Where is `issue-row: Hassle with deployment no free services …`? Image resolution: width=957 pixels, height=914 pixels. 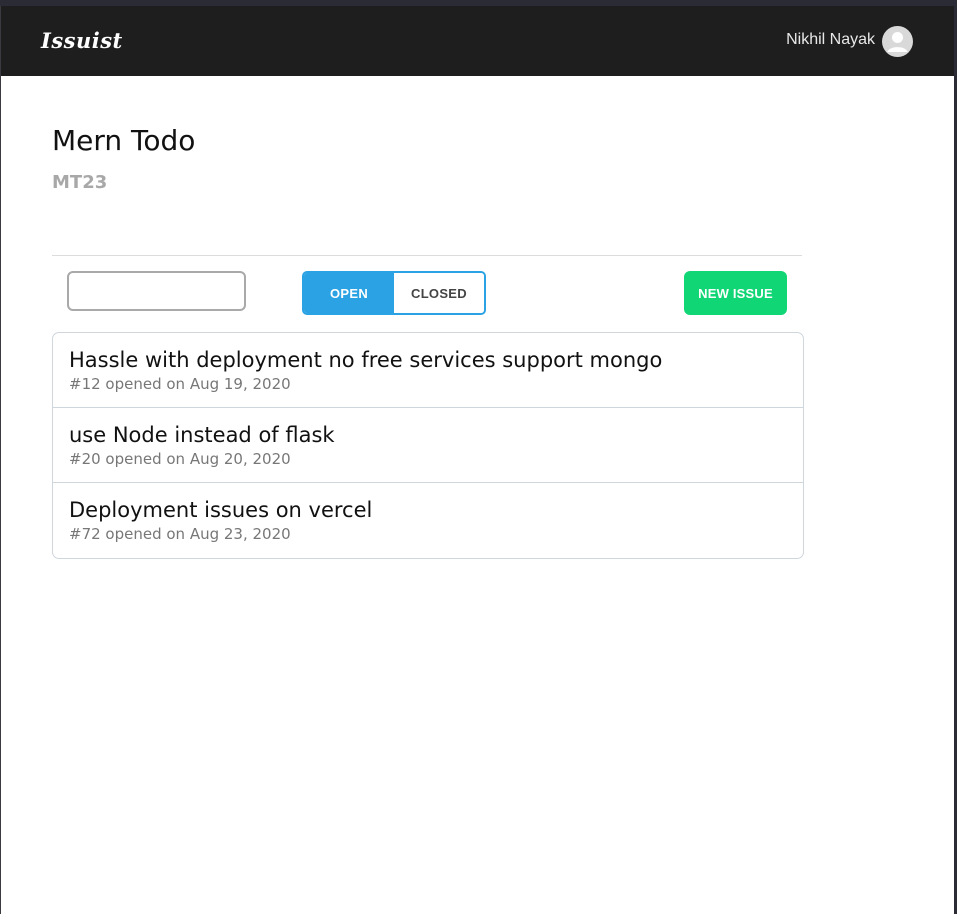
issue-row: Hassle with deployment no free services … is located at coordinates (428, 370).